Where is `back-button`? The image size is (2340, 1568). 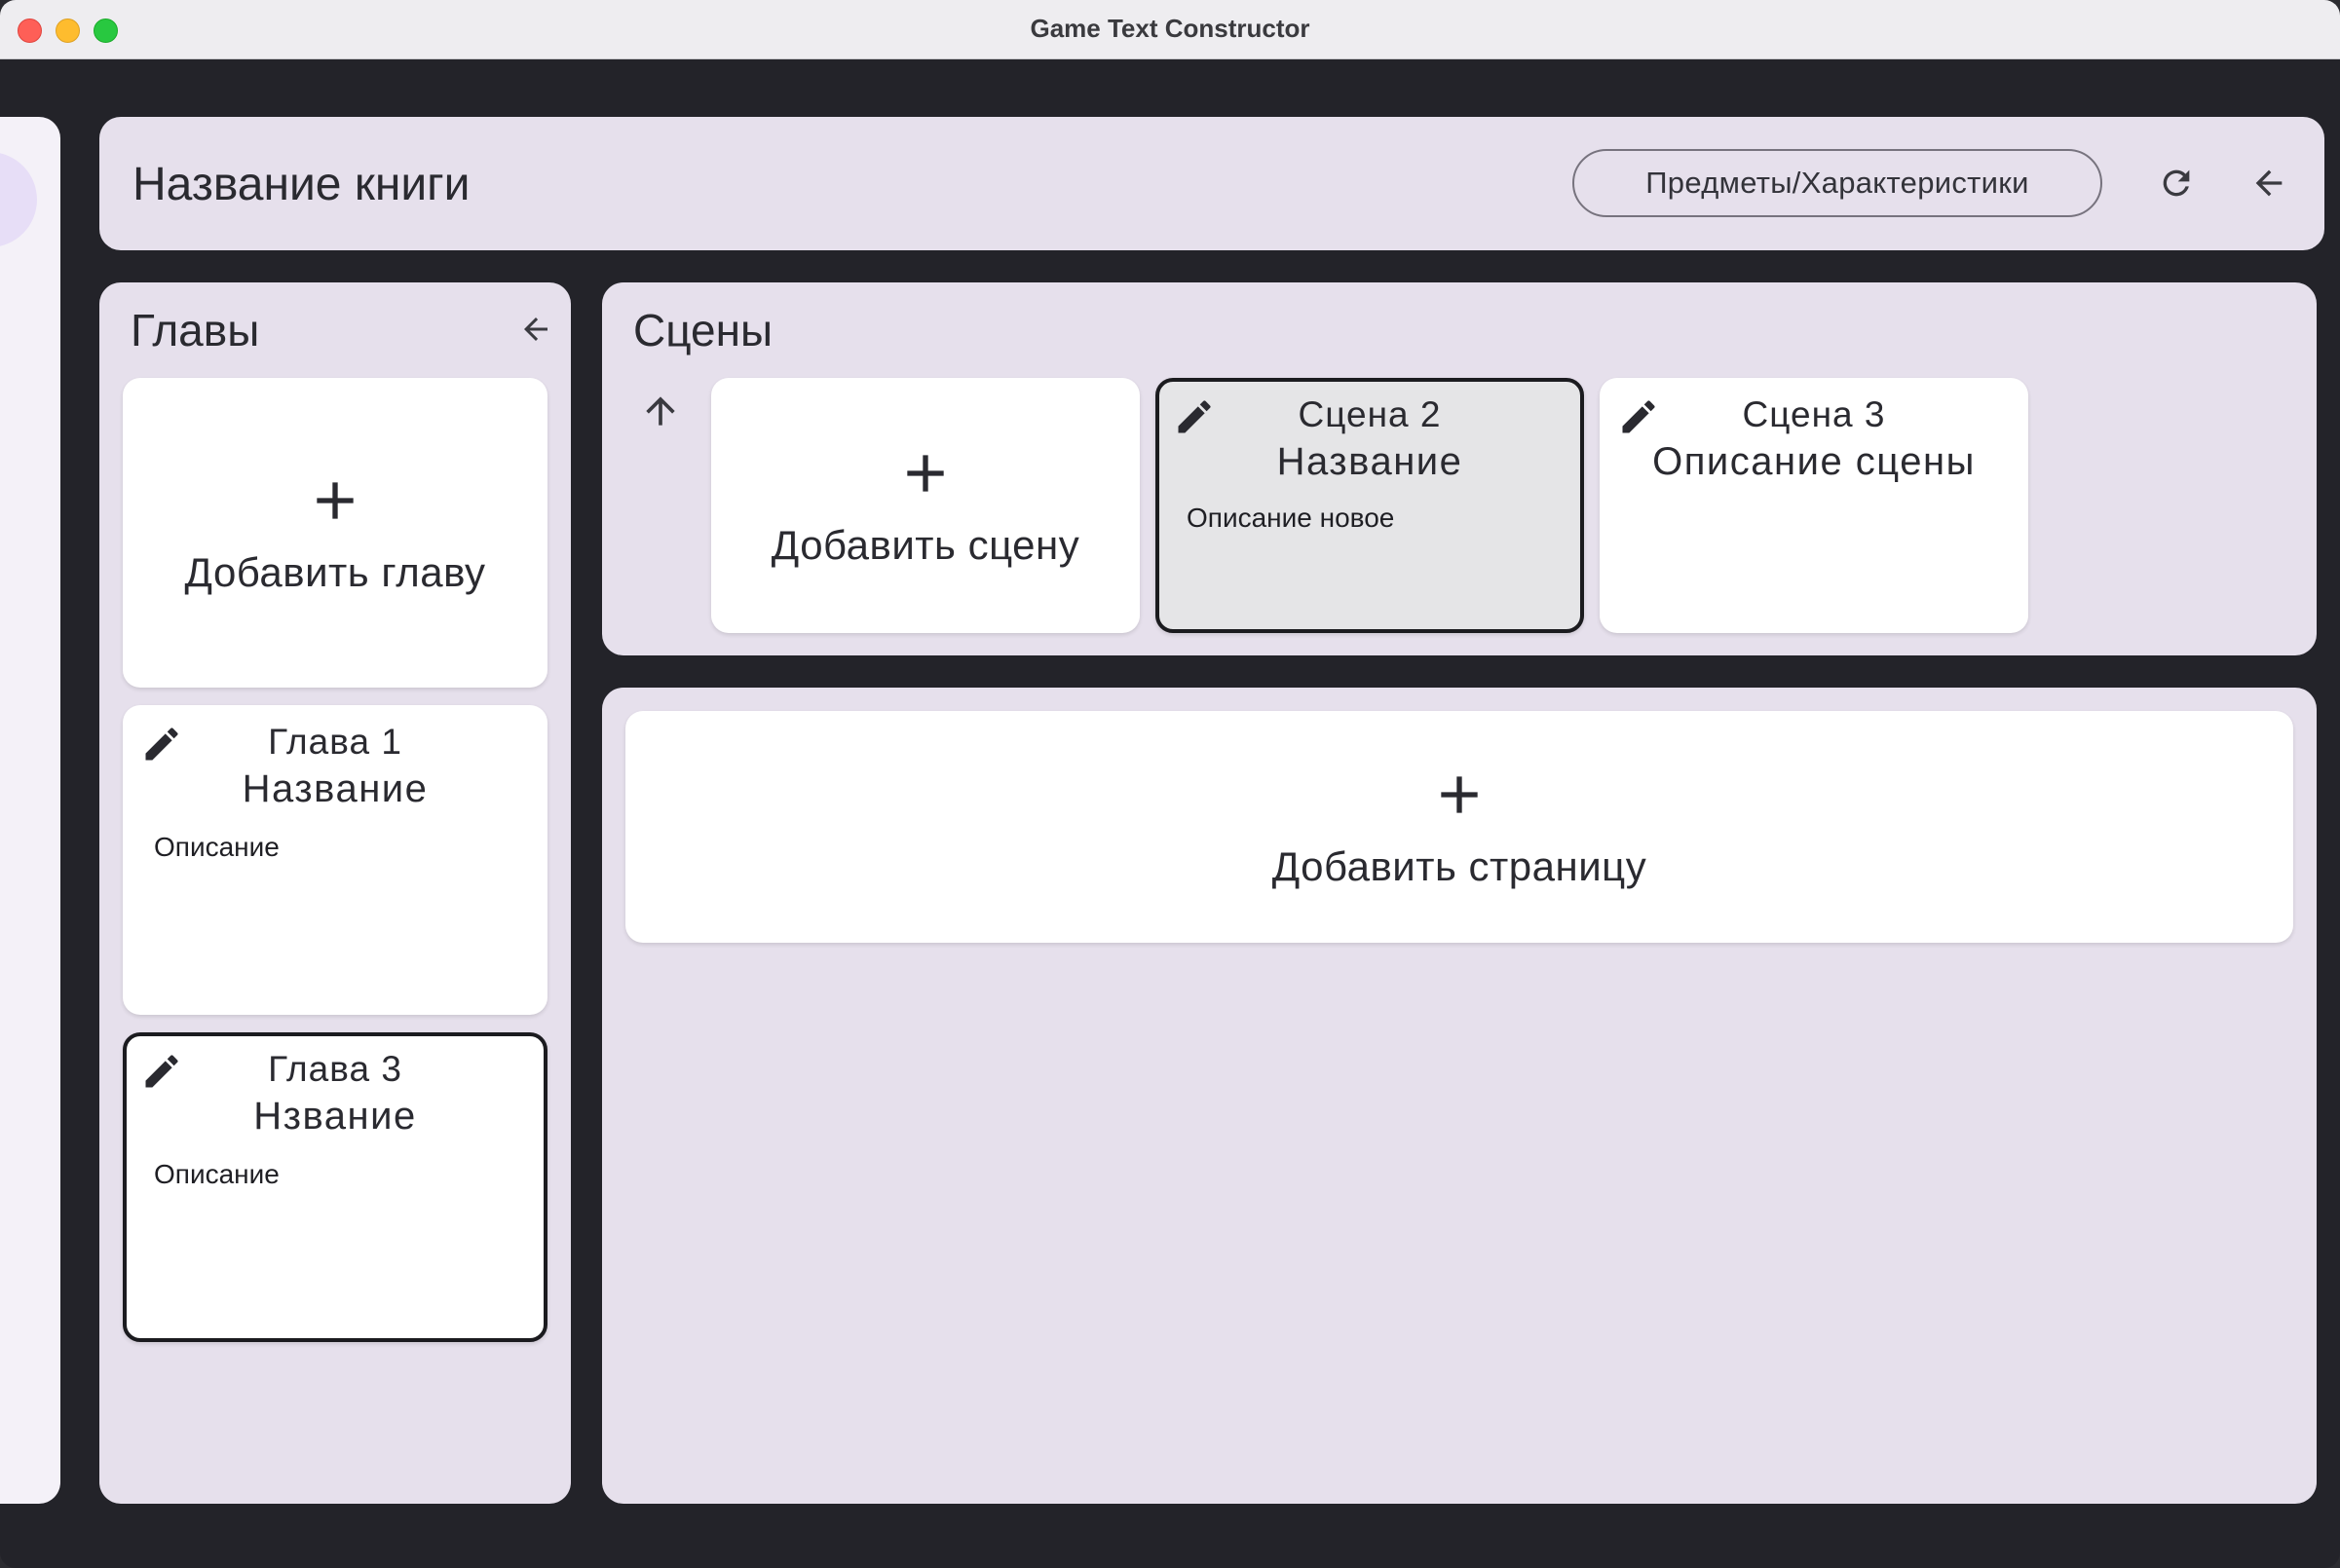
back-button is located at coordinates (2269, 183).